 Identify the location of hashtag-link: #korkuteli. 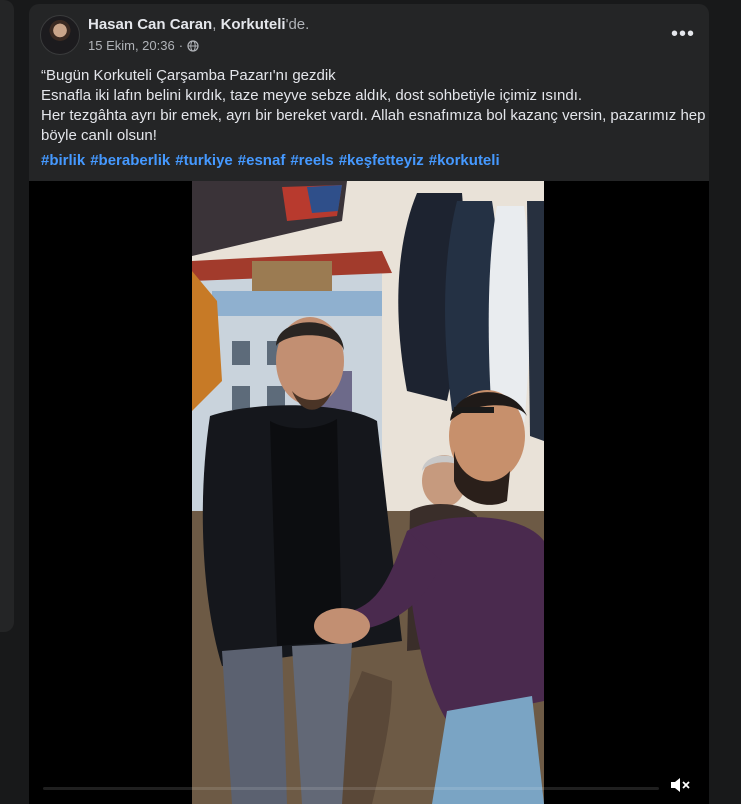
(464, 160).